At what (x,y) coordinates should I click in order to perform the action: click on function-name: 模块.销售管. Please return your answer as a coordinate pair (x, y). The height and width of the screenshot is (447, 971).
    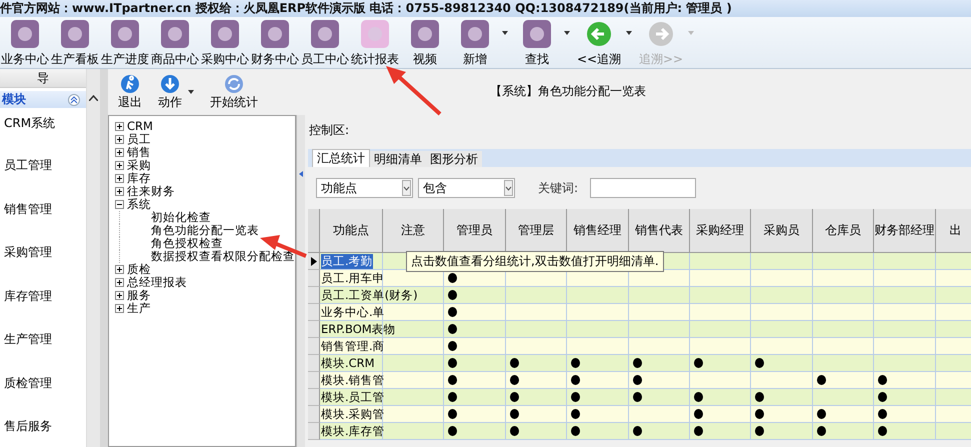
    Looking at the image, I should click on (353, 380).